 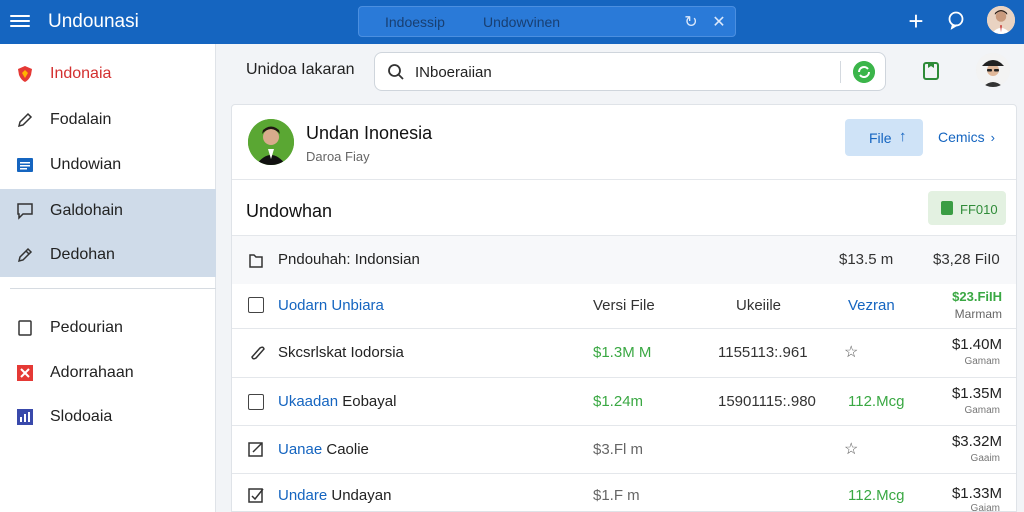 I want to click on app-title: Undounasi, so click(x=93, y=21).